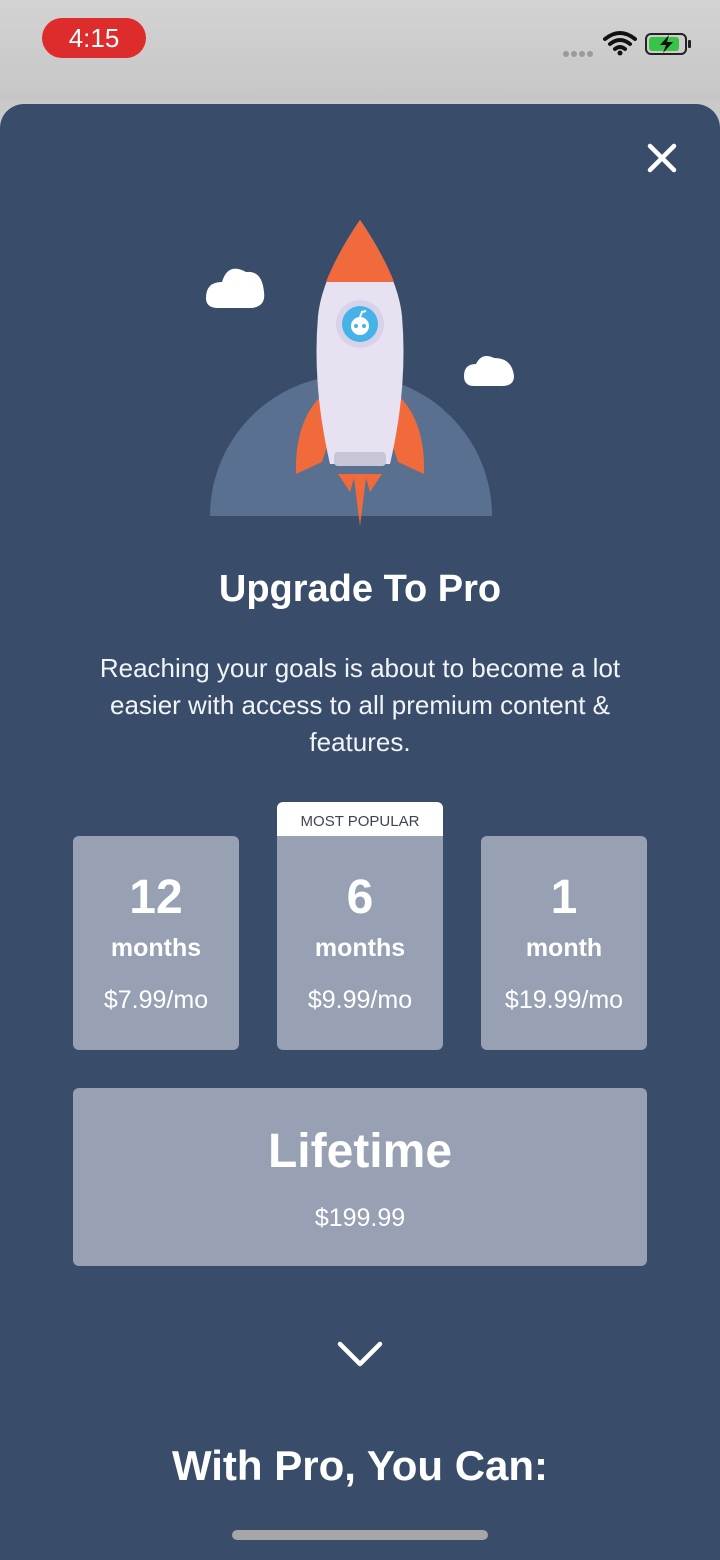  I want to click on close-icon, so click(662, 158).